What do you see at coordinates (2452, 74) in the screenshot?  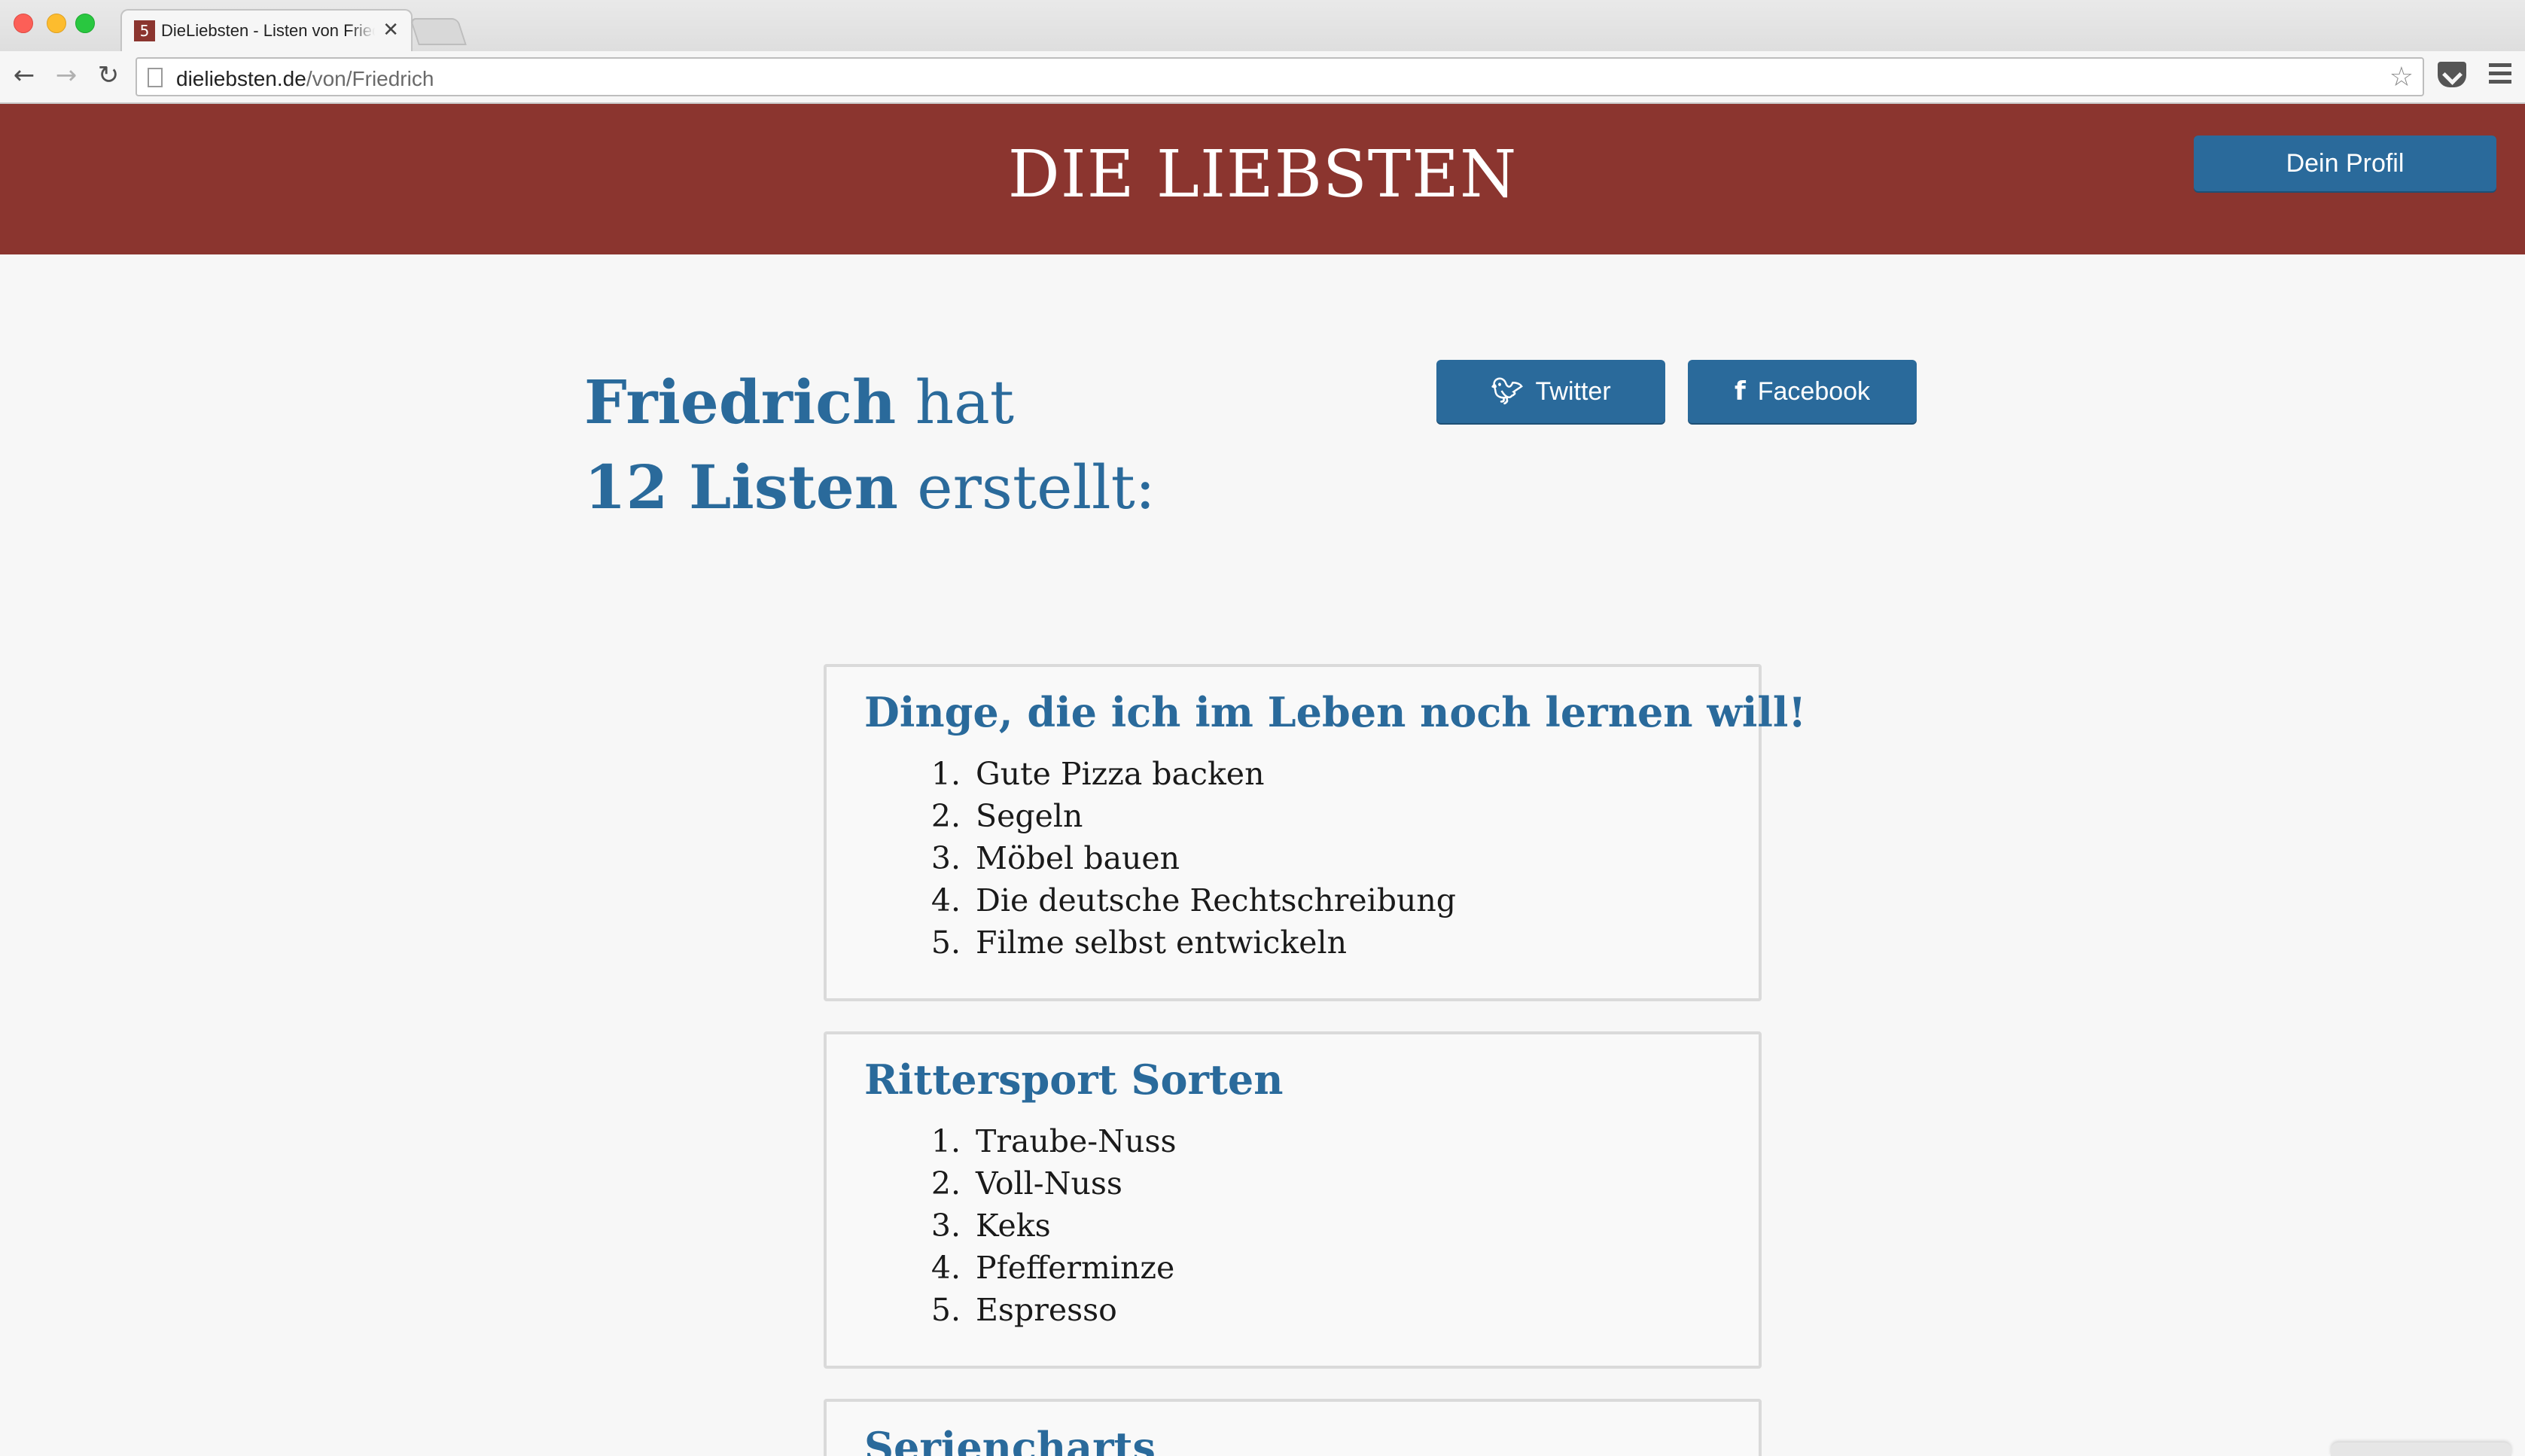 I see `pocket-icon` at bounding box center [2452, 74].